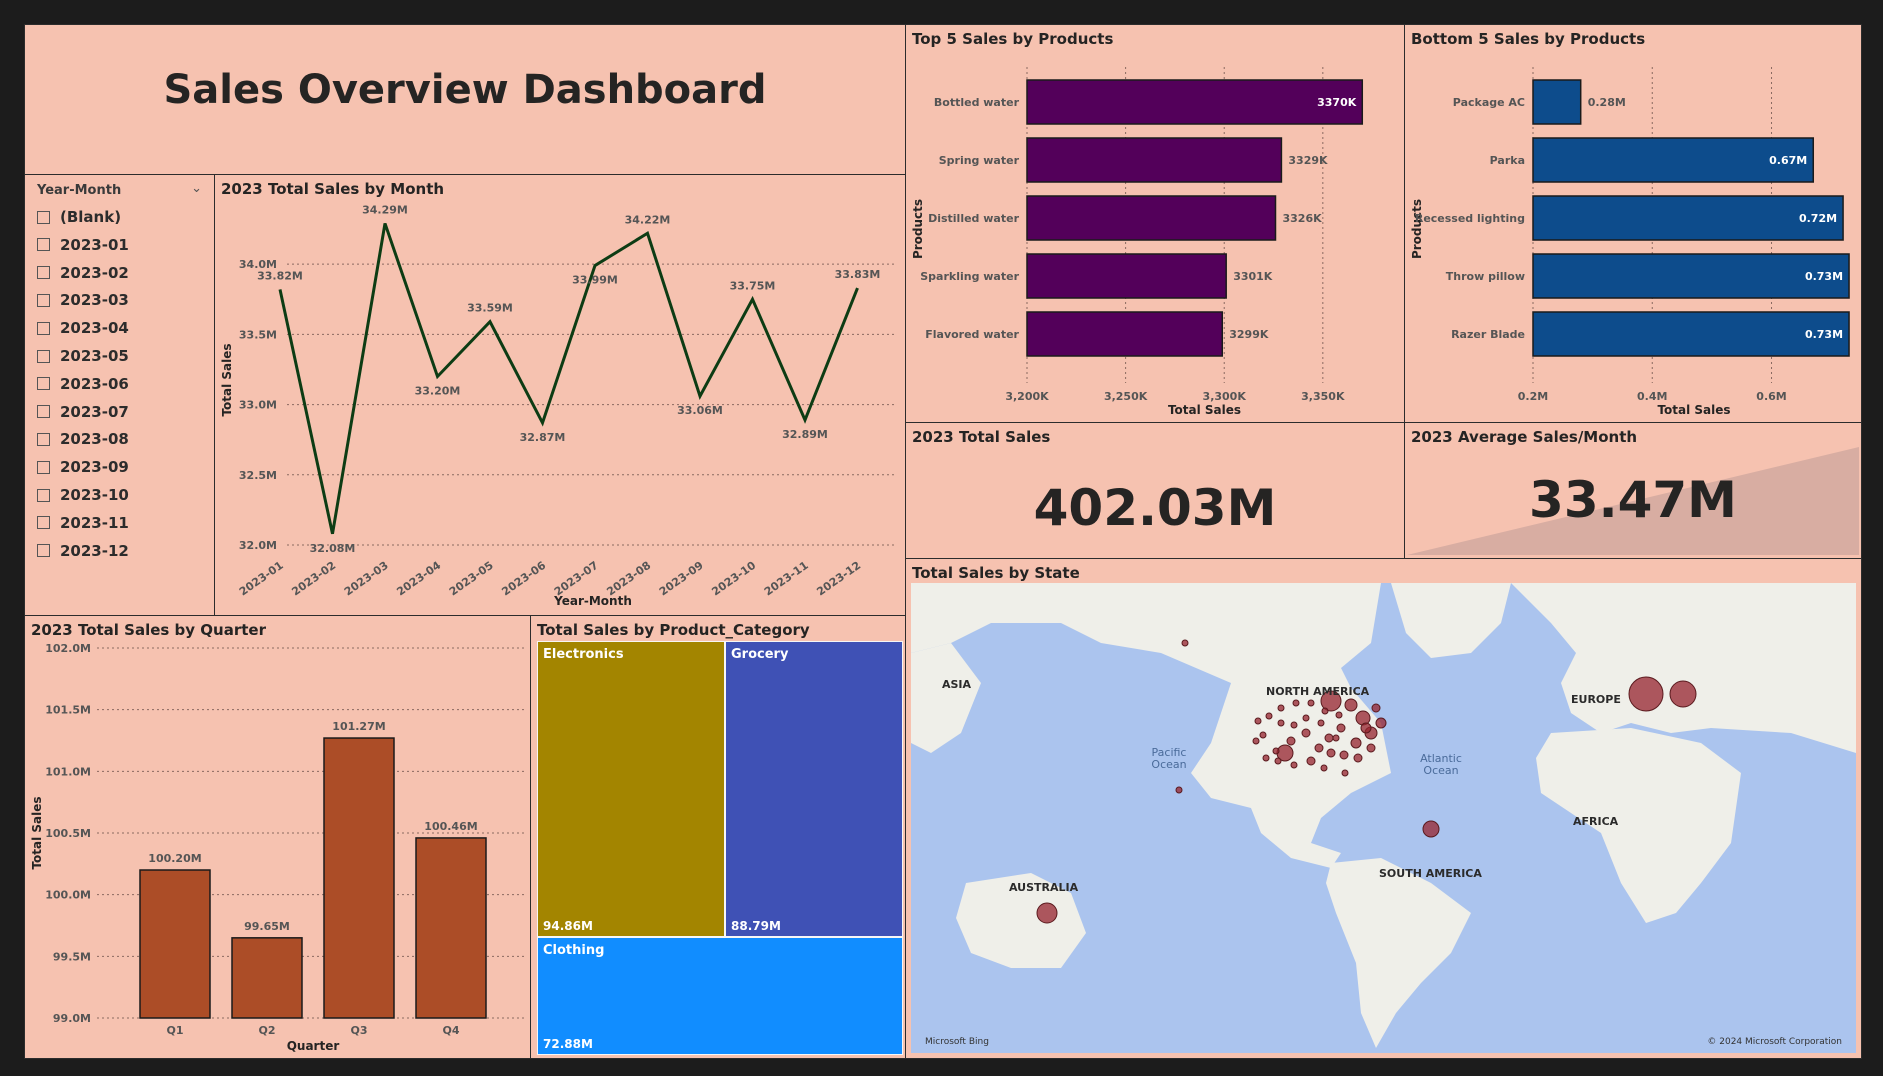 The width and height of the screenshot is (1883, 1076). Describe the element at coordinates (83, 384) in the screenshot. I see `slicer-option: 2023-06` at that location.